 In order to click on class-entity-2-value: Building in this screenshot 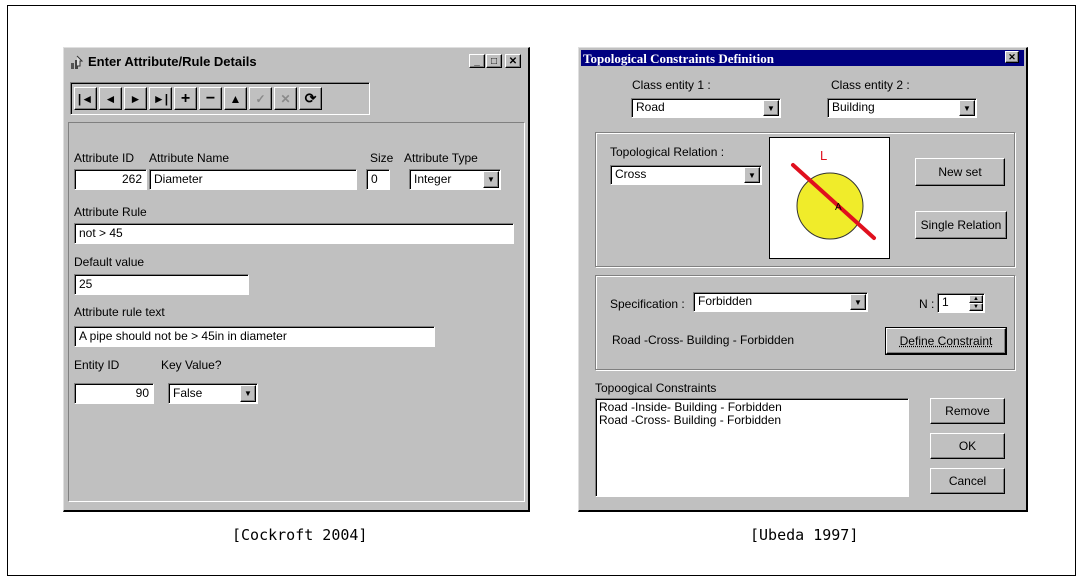, I will do `click(853, 107)`.